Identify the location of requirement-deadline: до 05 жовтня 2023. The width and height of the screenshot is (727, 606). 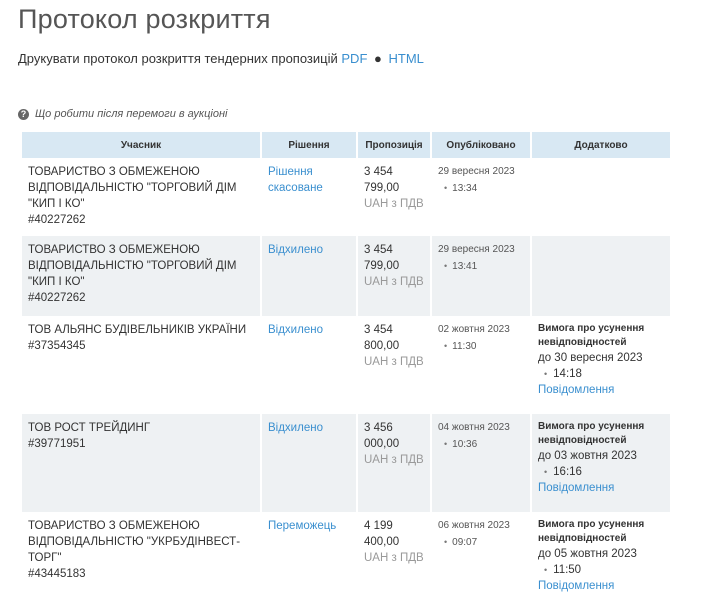
(587, 554).